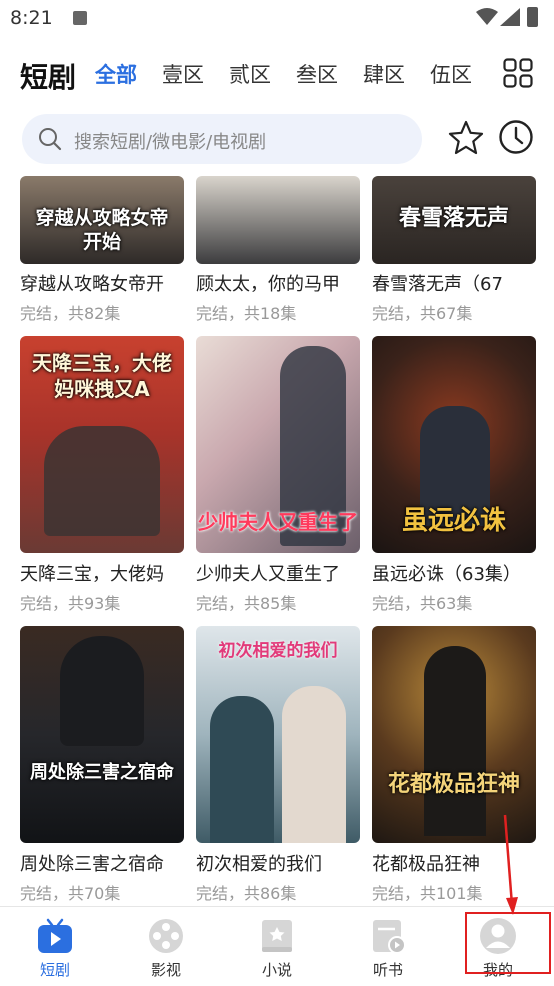  I want to click on nav-item-movies: 影视, so click(166, 946).